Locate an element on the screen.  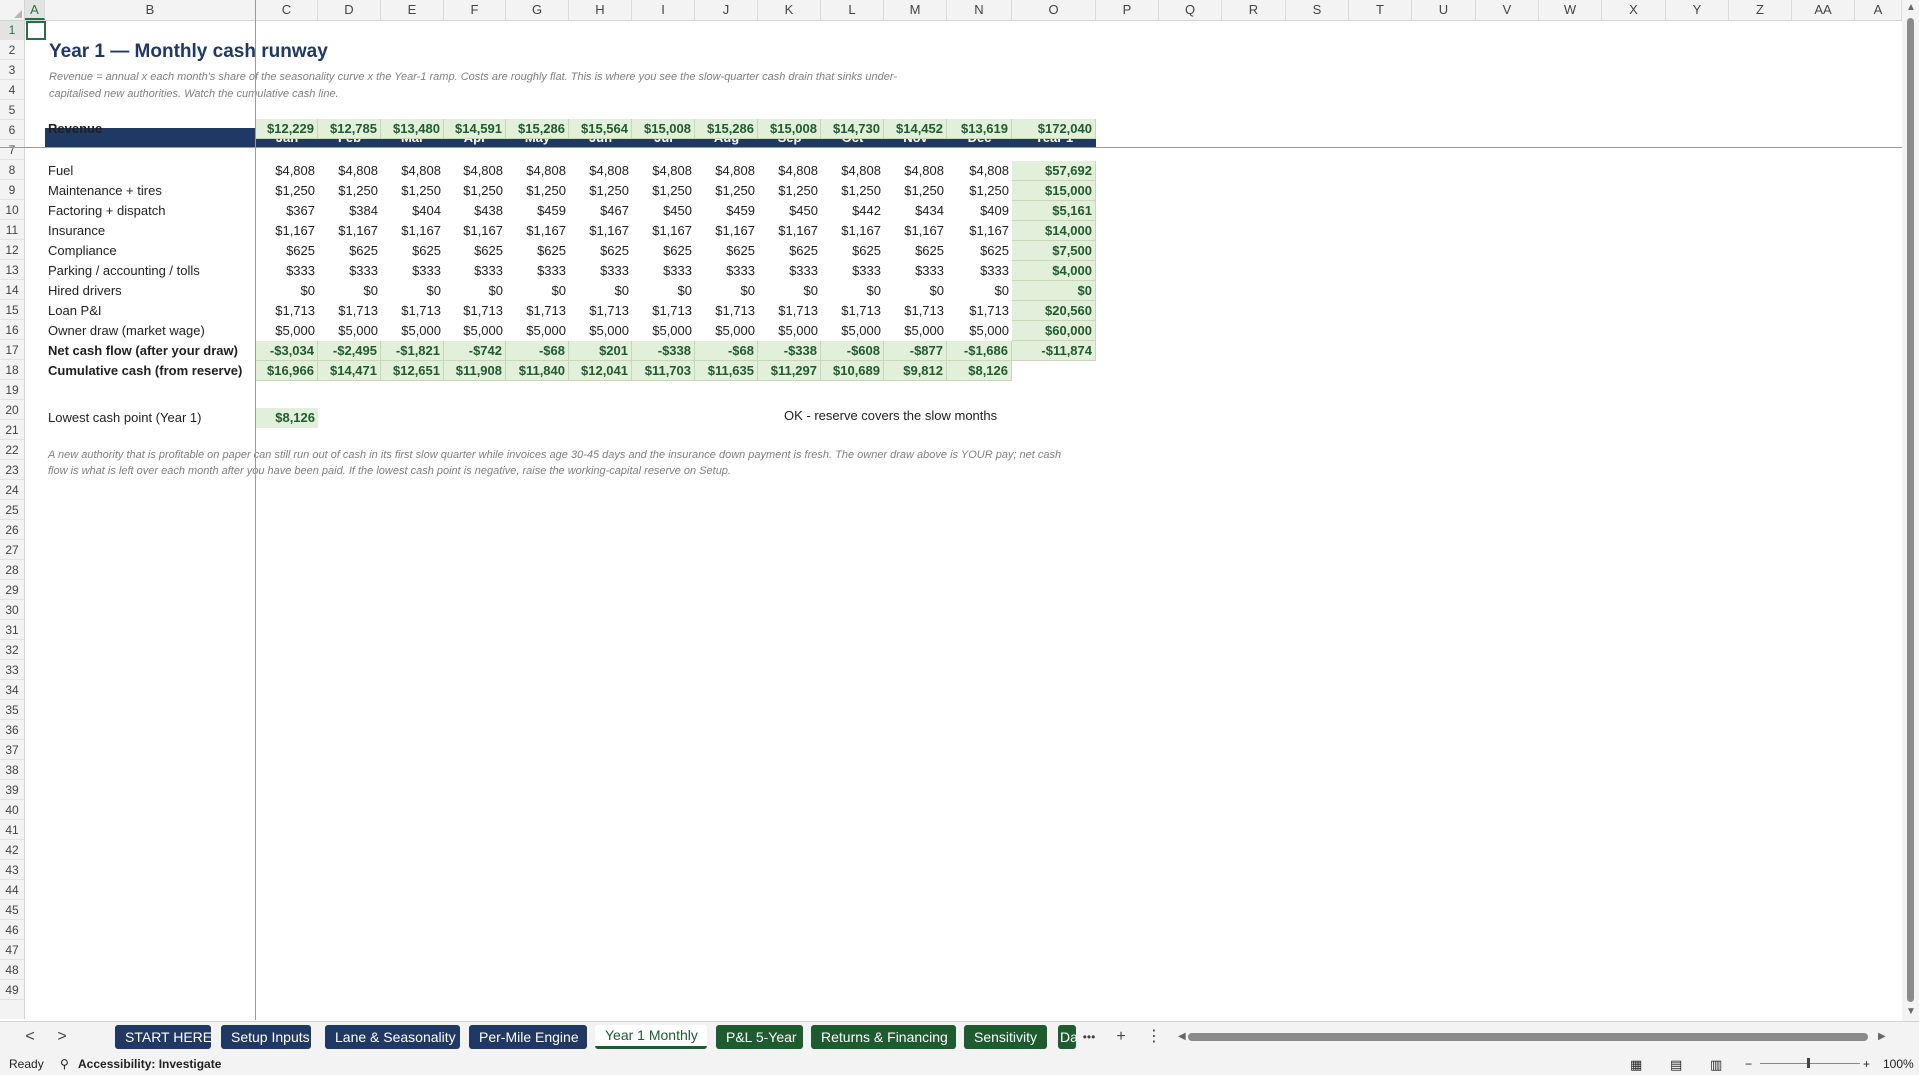
sheet-tab-setup-inputs: Setup Inputs is located at coordinates (266, 1037).